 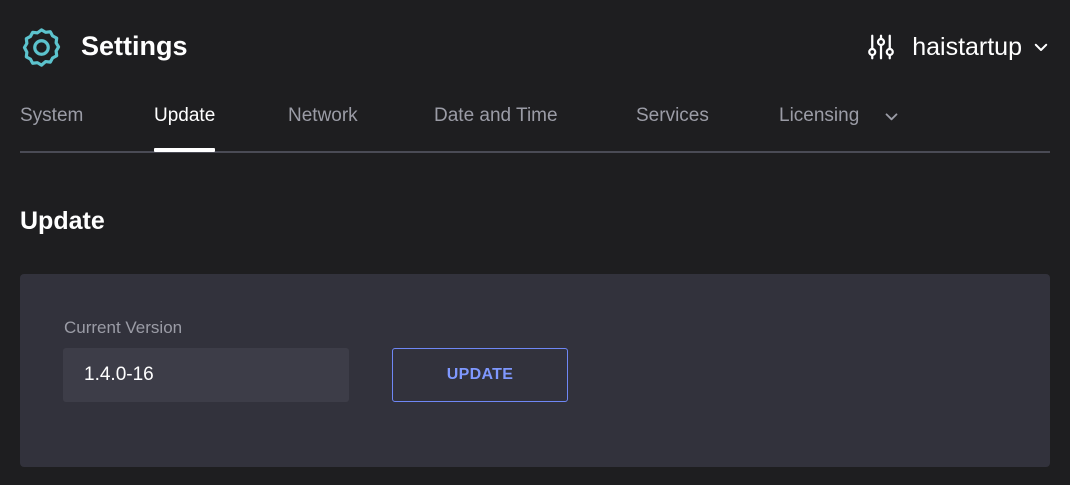 What do you see at coordinates (967, 47) in the screenshot?
I see `org-name: haistartup` at bounding box center [967, 47].